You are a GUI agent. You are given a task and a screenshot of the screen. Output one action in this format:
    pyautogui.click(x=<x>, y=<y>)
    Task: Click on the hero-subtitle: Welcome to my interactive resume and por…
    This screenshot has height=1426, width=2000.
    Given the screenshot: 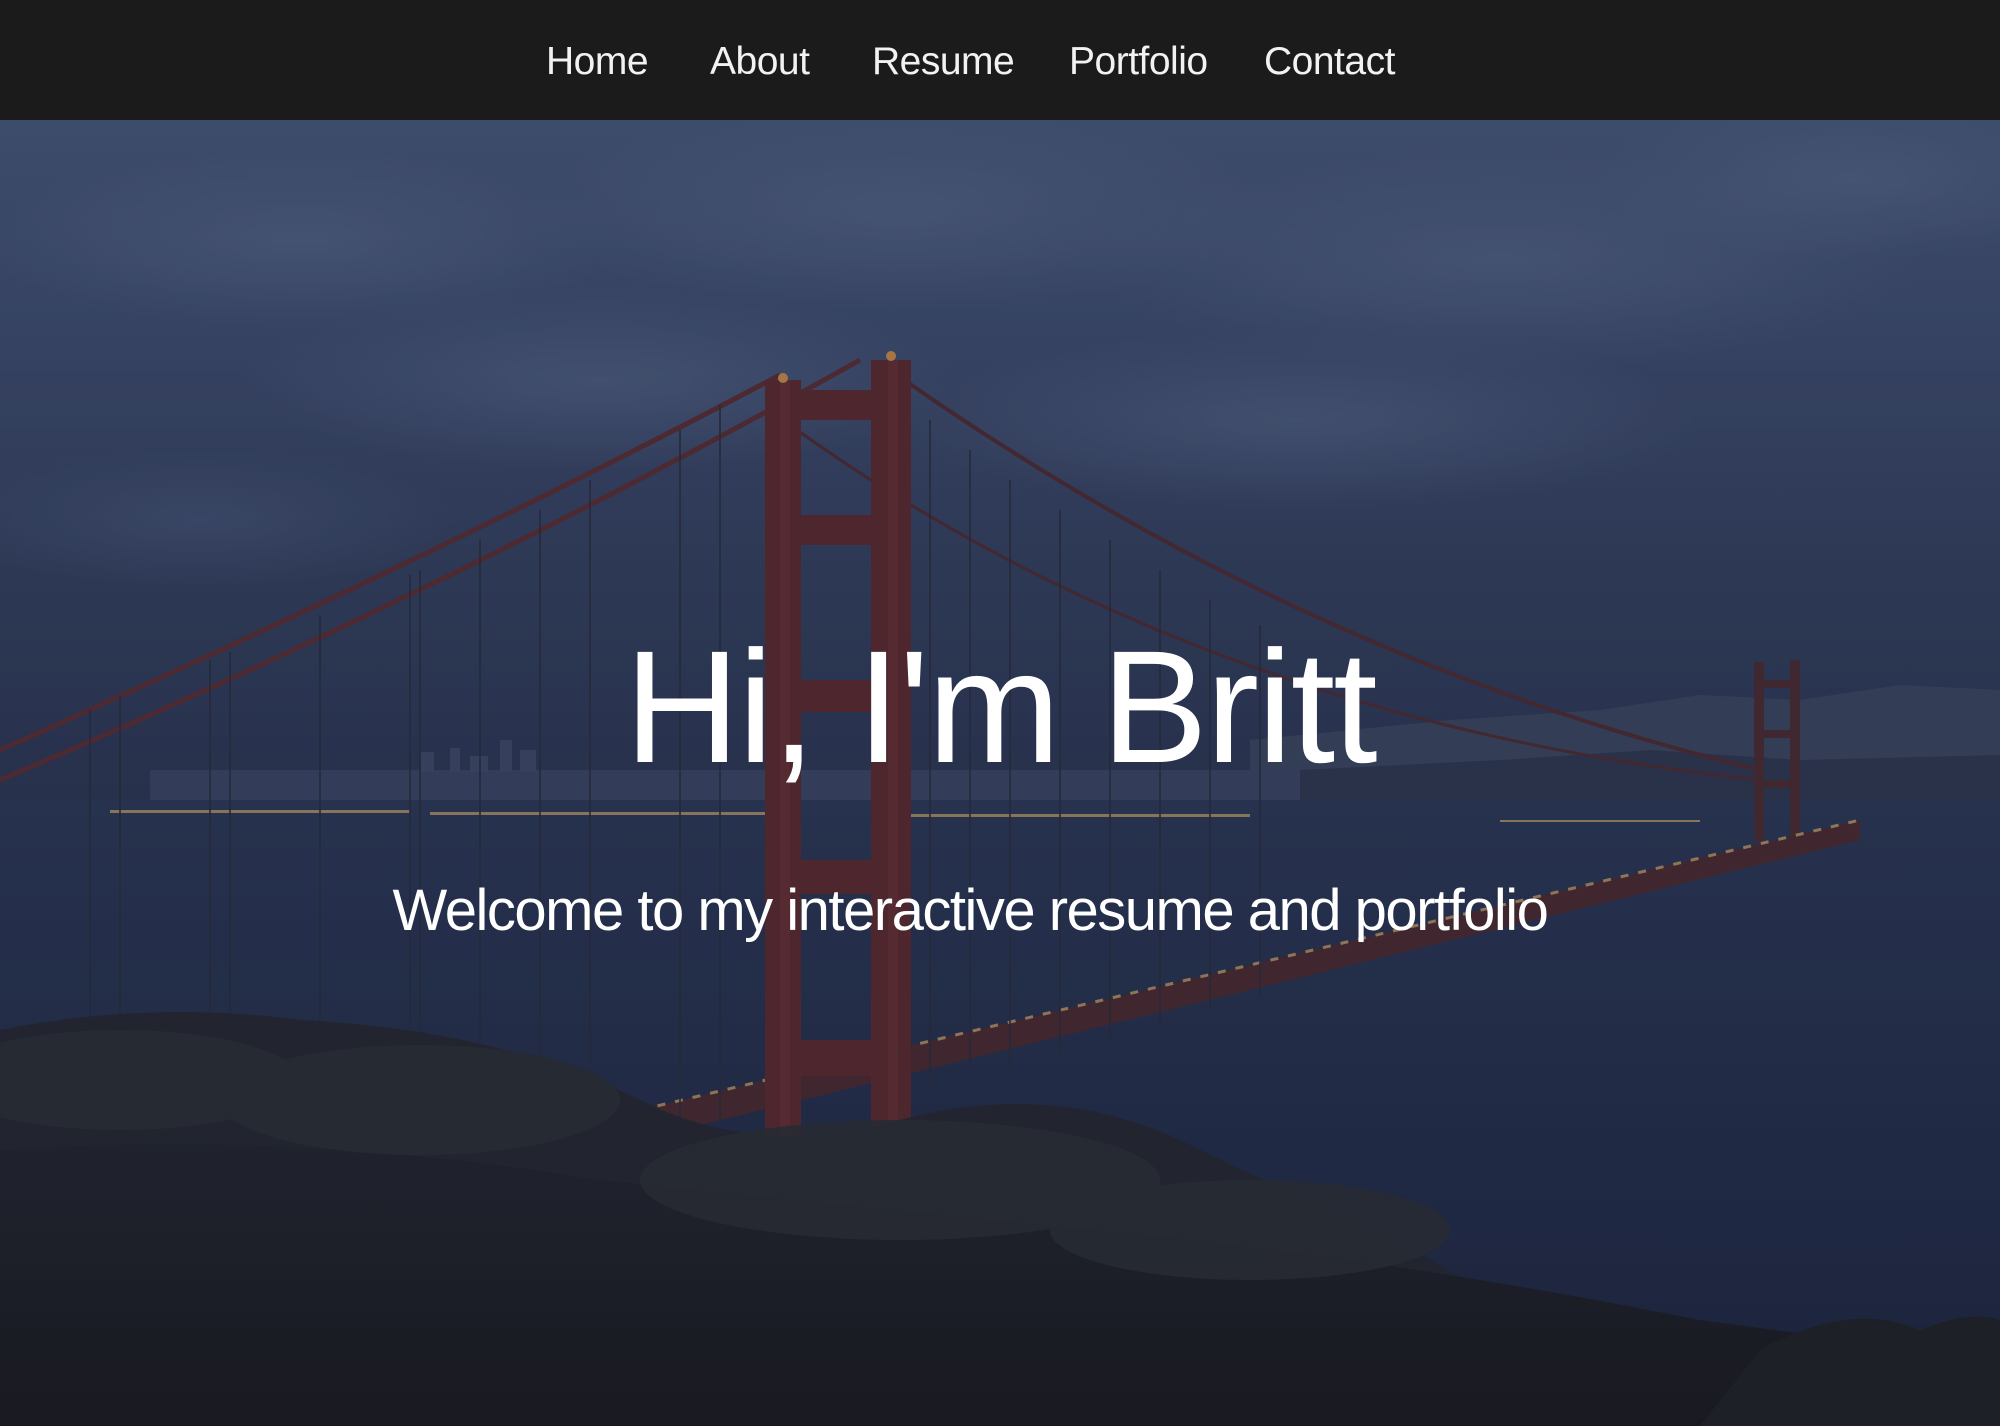 What is the action you would take?
    pyautogui.click(x=970, y=910)
    